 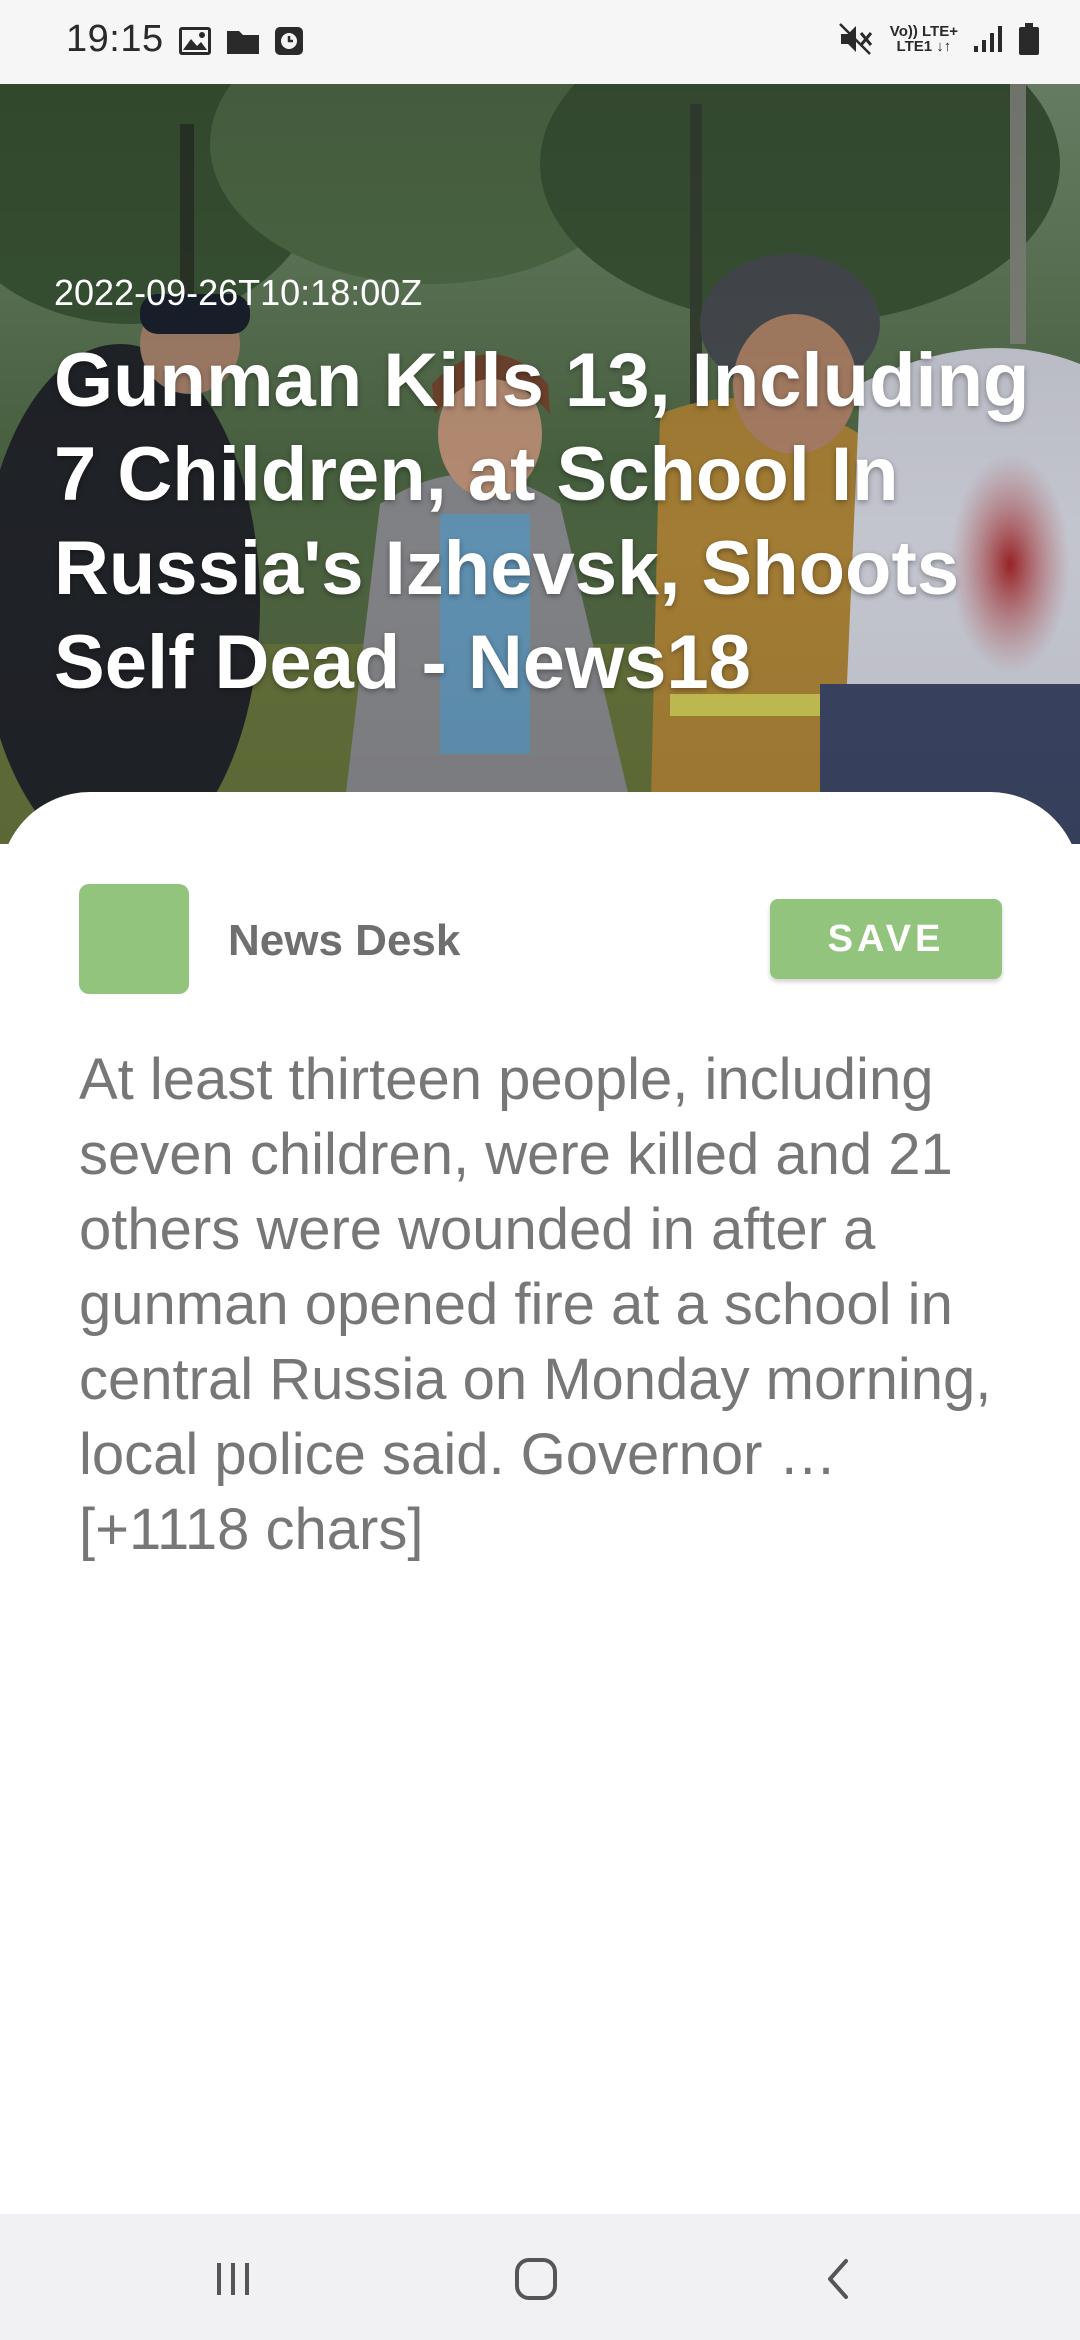 I want to click on back-button, so click(x=838, y=2279).